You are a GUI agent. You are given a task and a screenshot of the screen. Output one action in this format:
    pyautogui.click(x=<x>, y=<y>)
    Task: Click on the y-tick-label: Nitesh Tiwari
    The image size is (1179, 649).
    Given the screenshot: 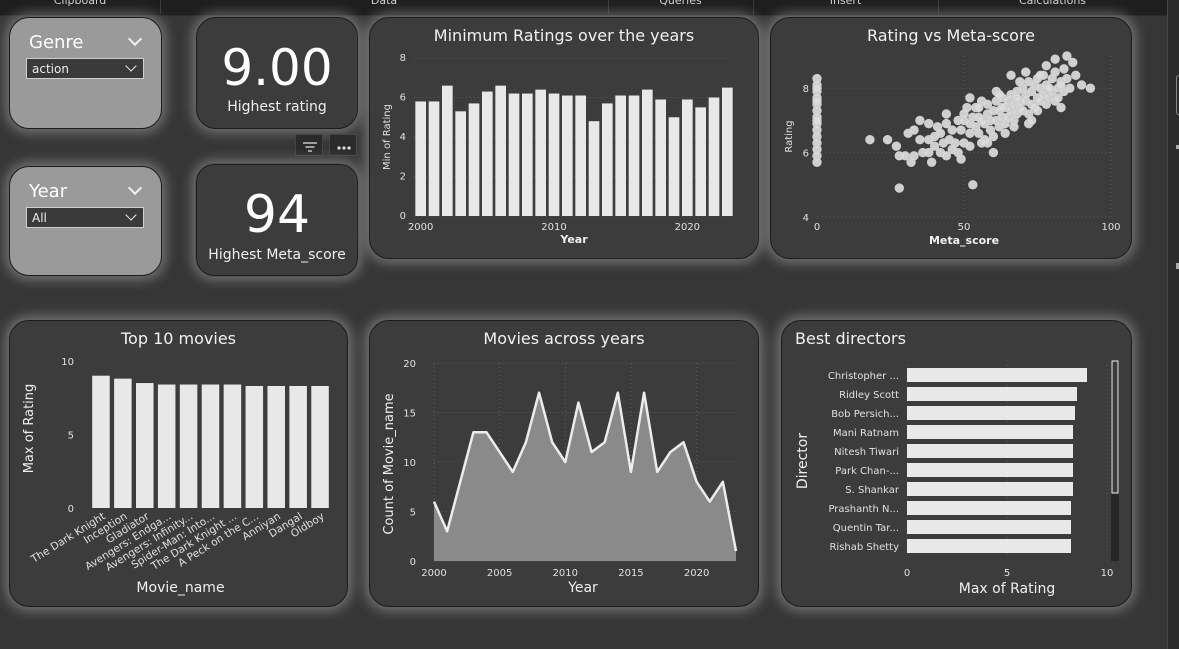 What is the action you would take?
    pyautogui.click(x=866, y=452)
    